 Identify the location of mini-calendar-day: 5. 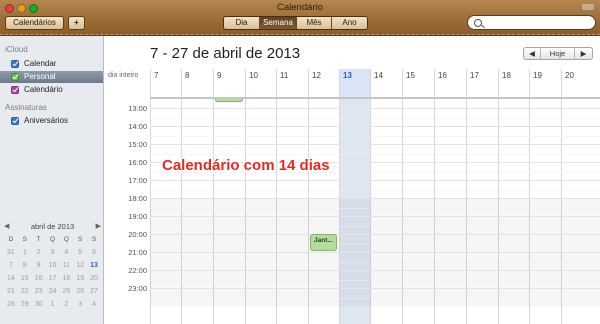
(80, 253).